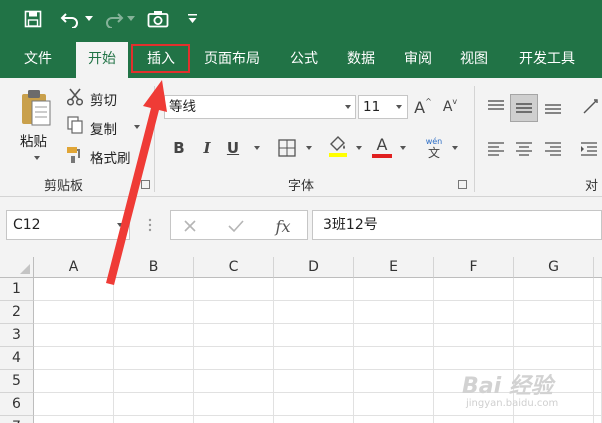 This screenshot has width=602, height=423. I want to click on column-header-h, so click(598, 267).